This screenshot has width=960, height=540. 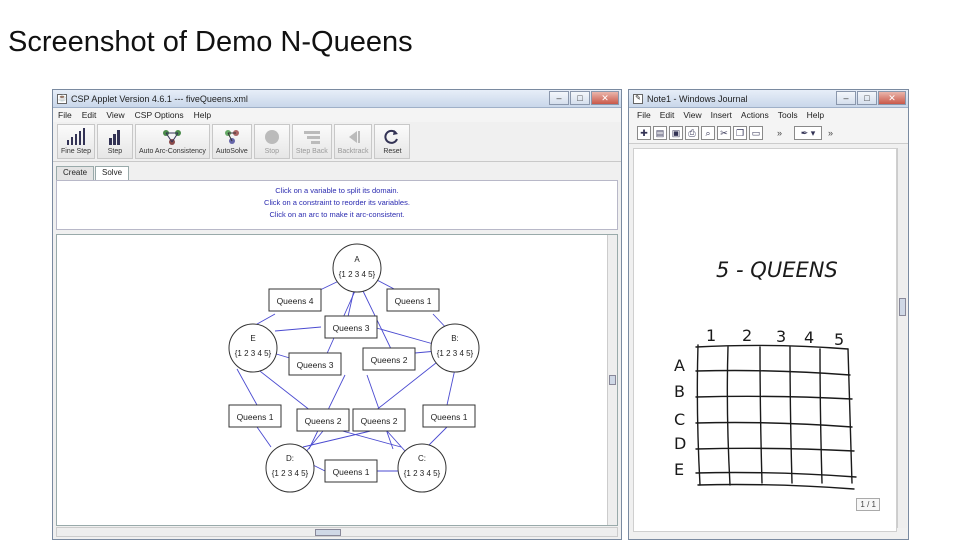 I want to click on journal-titlebar: ✎ Note1 - Windows Journal – □ ✕, so click(x=768, y=99).